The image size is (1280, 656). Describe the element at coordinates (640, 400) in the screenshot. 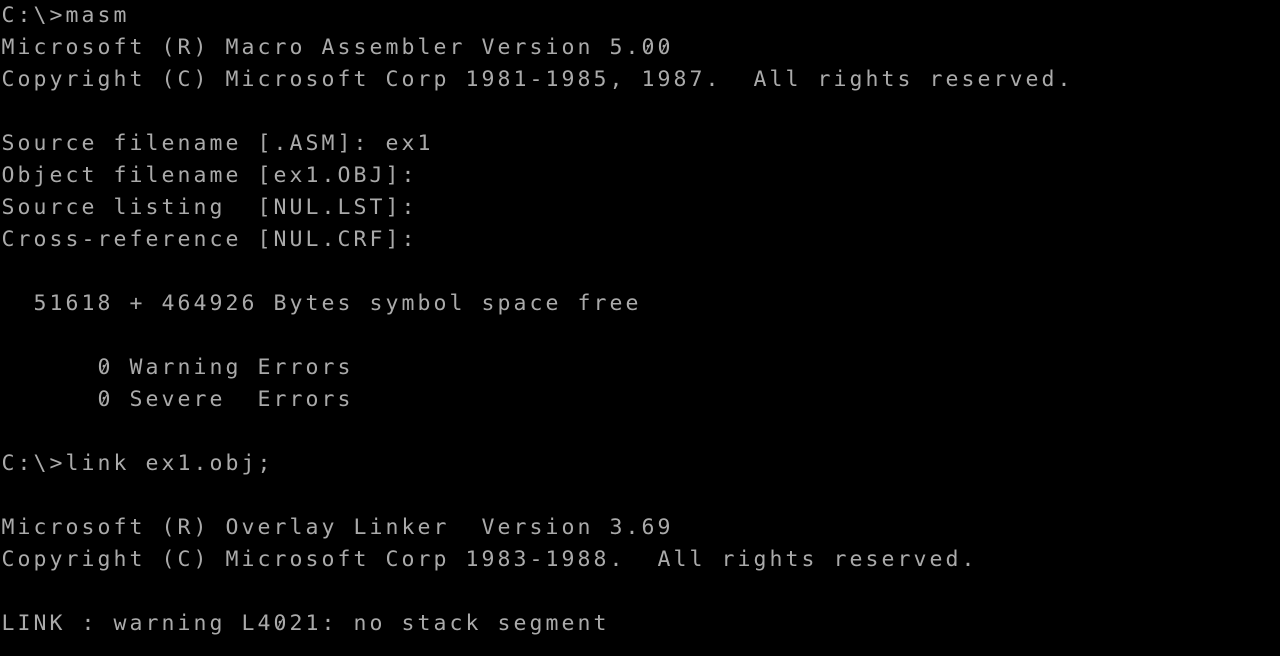

I see `terminal-line: 0 Severe Errors` at that location.